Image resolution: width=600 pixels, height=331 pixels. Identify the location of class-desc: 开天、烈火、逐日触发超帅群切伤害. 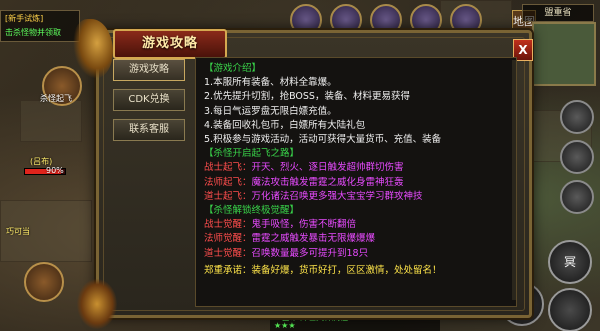
(327, 168).